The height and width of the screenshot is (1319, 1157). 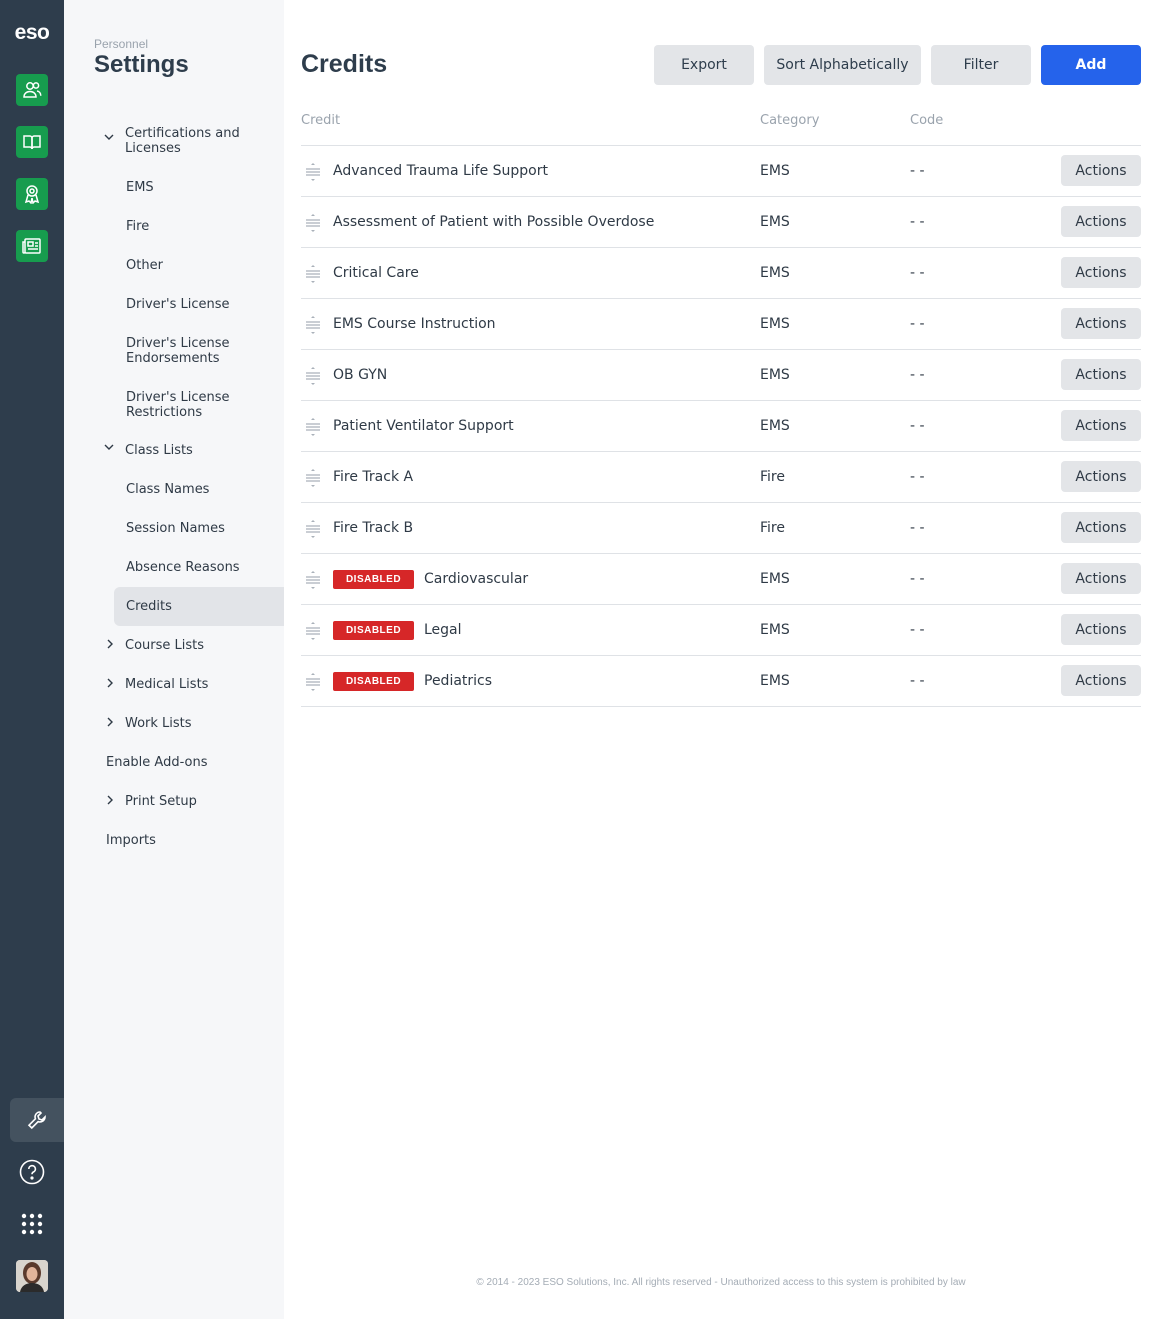 What do you see at coordinates (191, 405) in the screenshot?
I see `nav-drivers-license-restrictions: Driver's License Restrictions` at bounding box center [191, 405].